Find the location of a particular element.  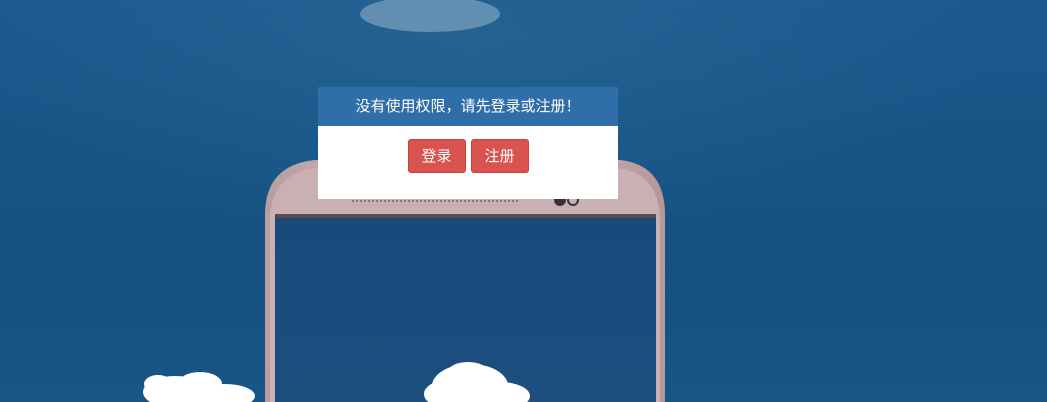

screen-top-edge is located at coordinates (465, 216).